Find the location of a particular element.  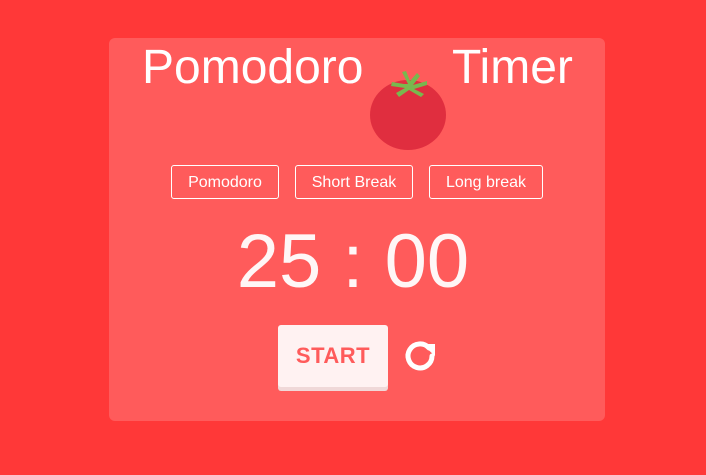

reset-icon is located at coordinates (420, 356).